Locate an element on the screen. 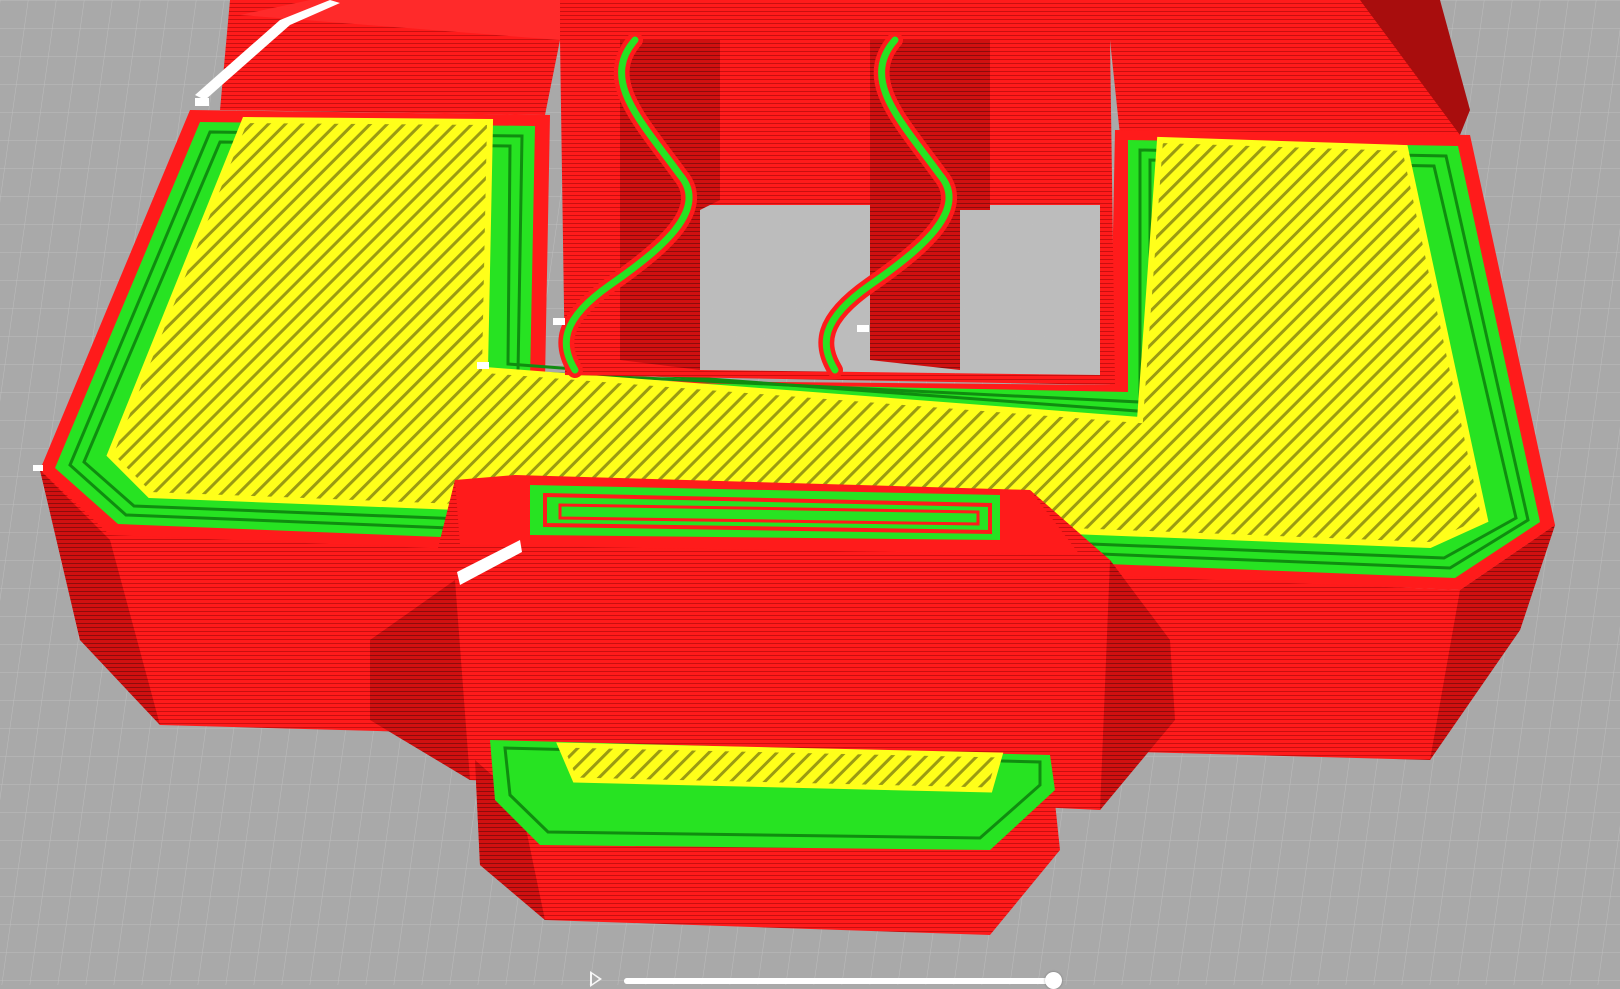 The height and width of the screenshot is (989, 1620). layer-playback-control is located at coordinates (830, 978).